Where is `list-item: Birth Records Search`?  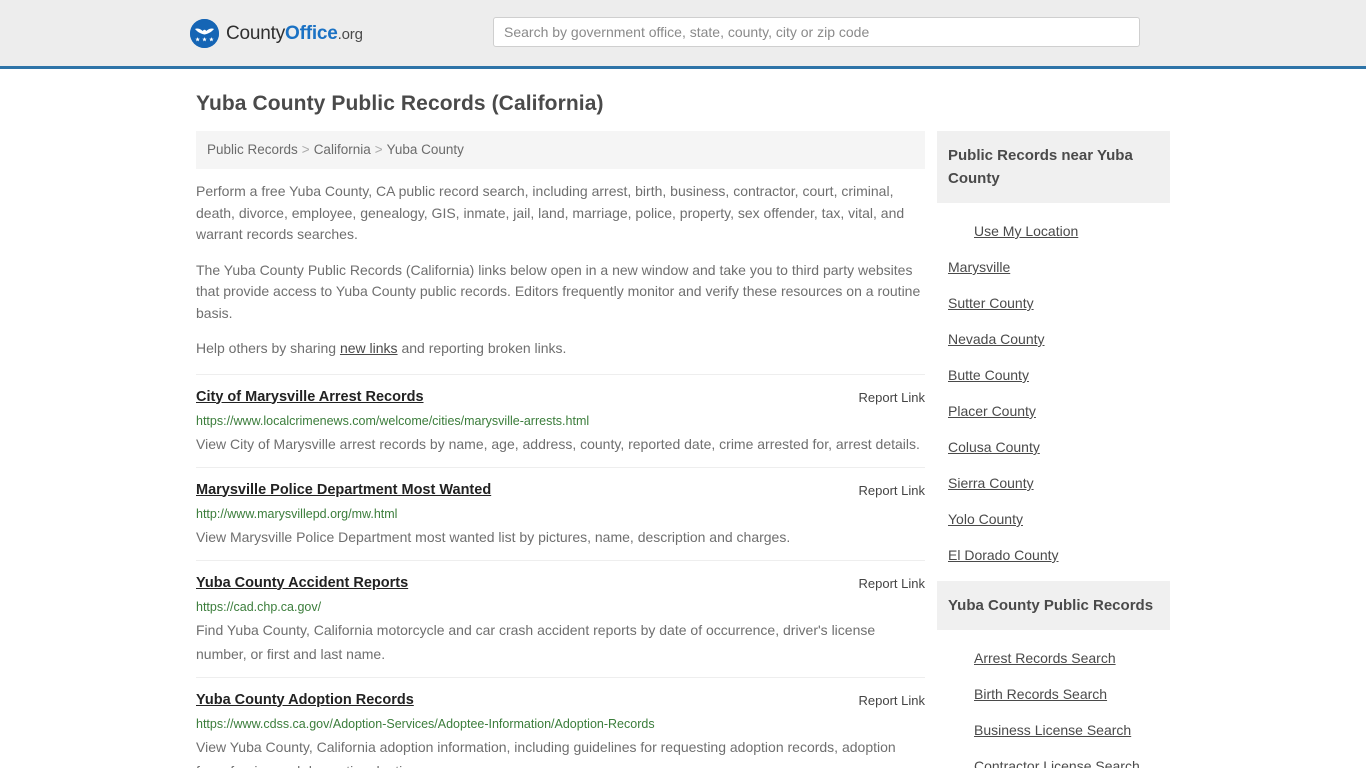 list-item: Birth Records Search is located at coordinates (1053, 694).